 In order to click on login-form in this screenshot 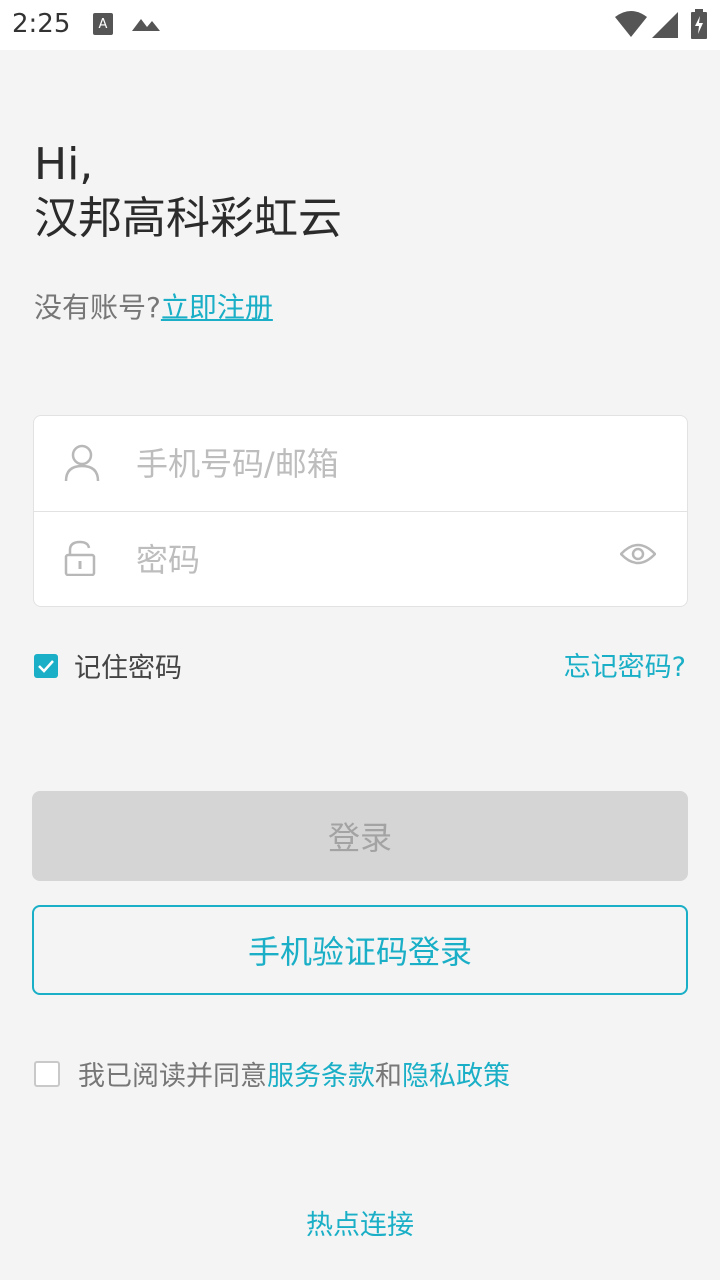, I will do `click(360, 511)`.